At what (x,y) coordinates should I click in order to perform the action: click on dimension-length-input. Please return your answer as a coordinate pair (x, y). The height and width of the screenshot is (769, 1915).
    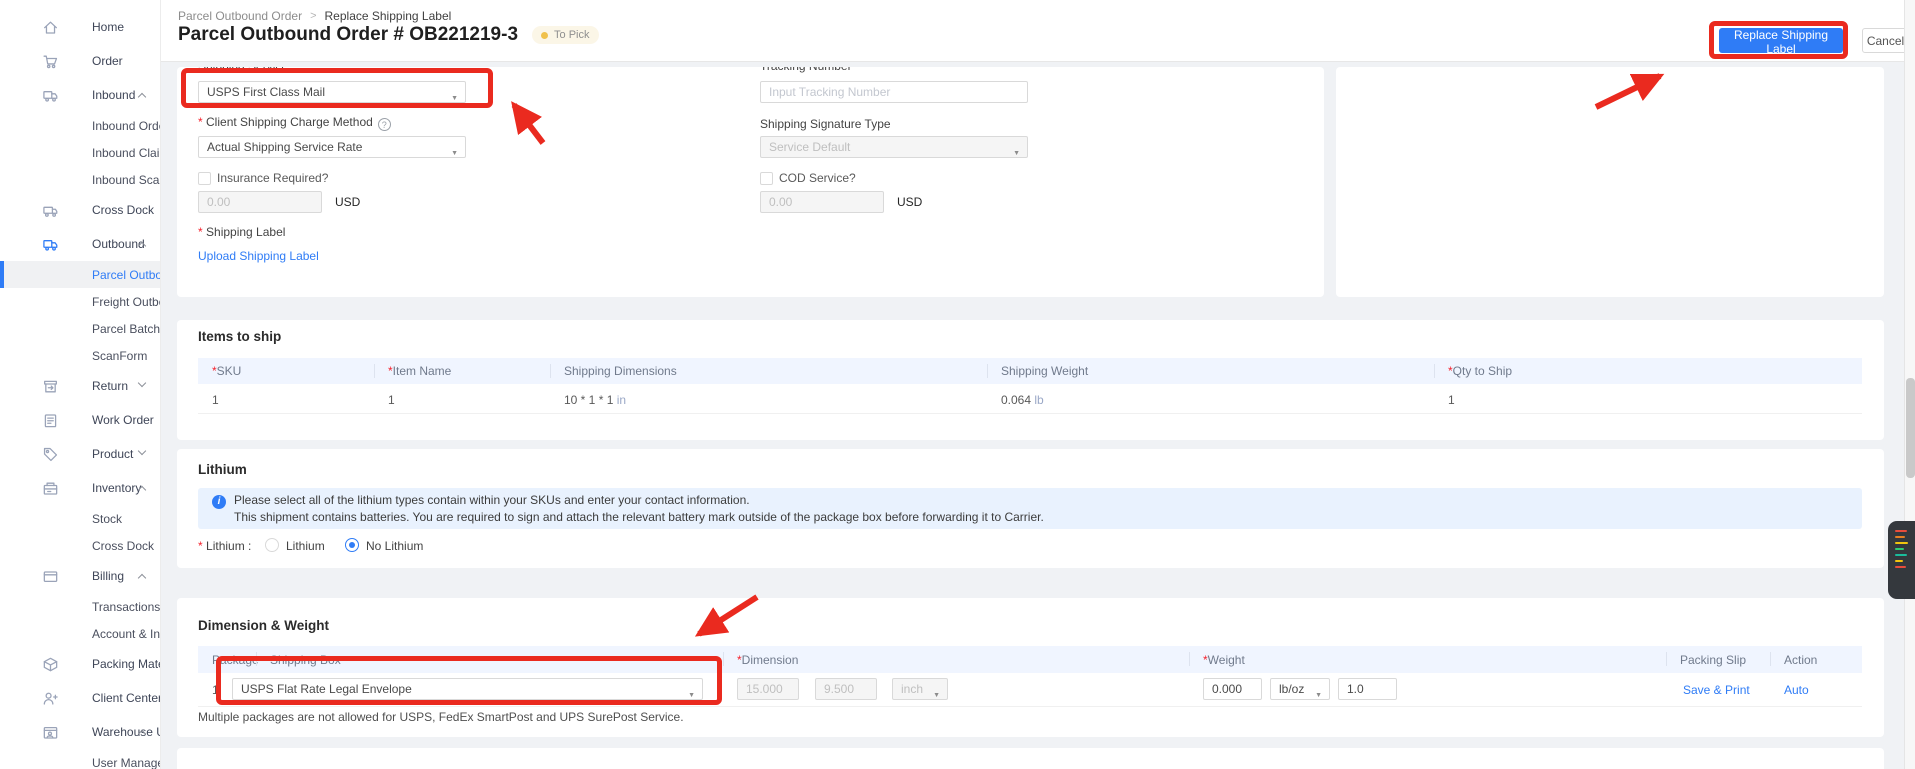
    Looking at the image, I should click on (768, 689).